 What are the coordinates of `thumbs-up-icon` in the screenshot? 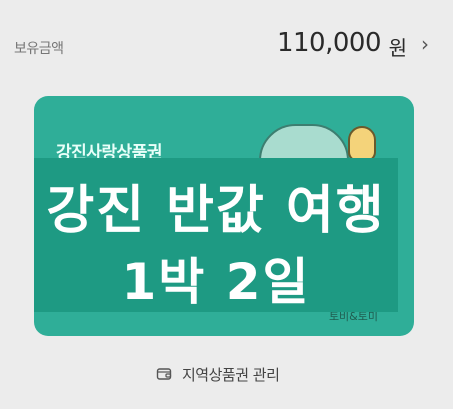 It's located at (362, 144).